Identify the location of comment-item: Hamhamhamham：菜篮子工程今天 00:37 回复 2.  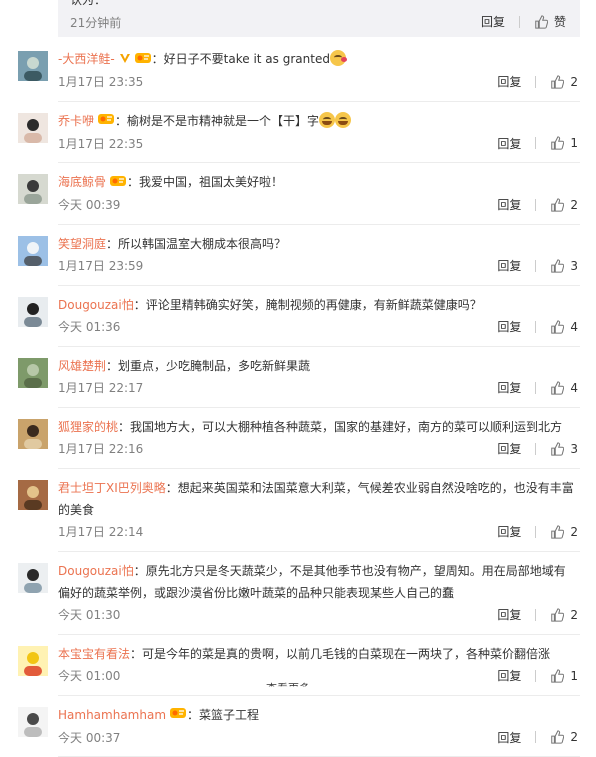
(319, 726).